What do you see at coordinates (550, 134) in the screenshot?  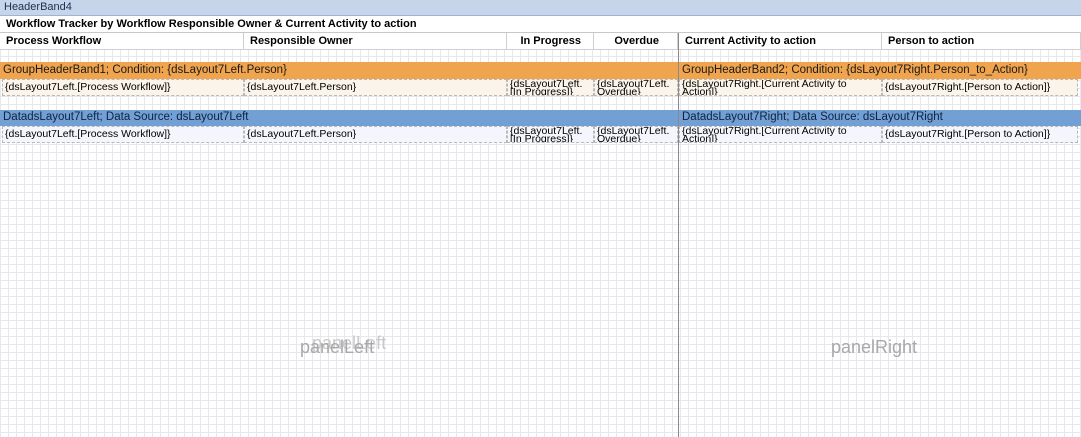 I see `data-field-in-progress: {dsLayout7Left. [In Progress]}` at bounding box center [550, 134].